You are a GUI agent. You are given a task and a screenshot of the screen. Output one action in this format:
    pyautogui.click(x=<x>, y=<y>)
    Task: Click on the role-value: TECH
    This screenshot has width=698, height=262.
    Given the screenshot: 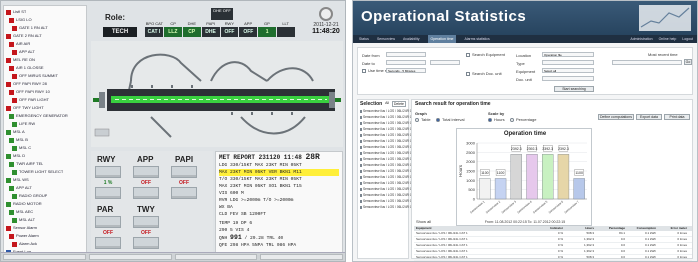 What is the action you would take?
    pyautogui.click(x=120, y=32)
    